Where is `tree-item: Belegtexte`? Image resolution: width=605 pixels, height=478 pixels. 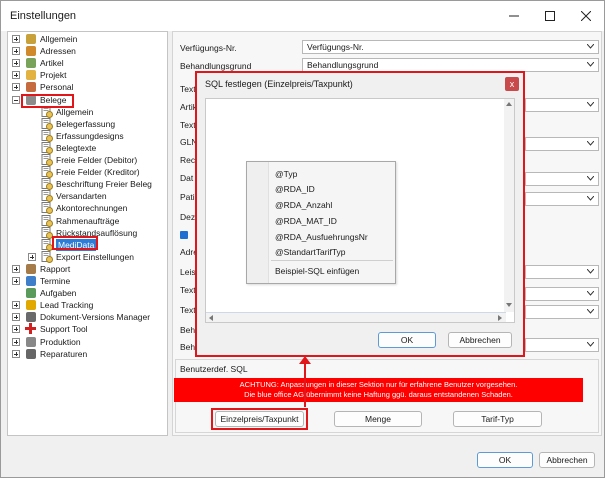 tree-item: Belegtexte is located at coordinates (87, 147).